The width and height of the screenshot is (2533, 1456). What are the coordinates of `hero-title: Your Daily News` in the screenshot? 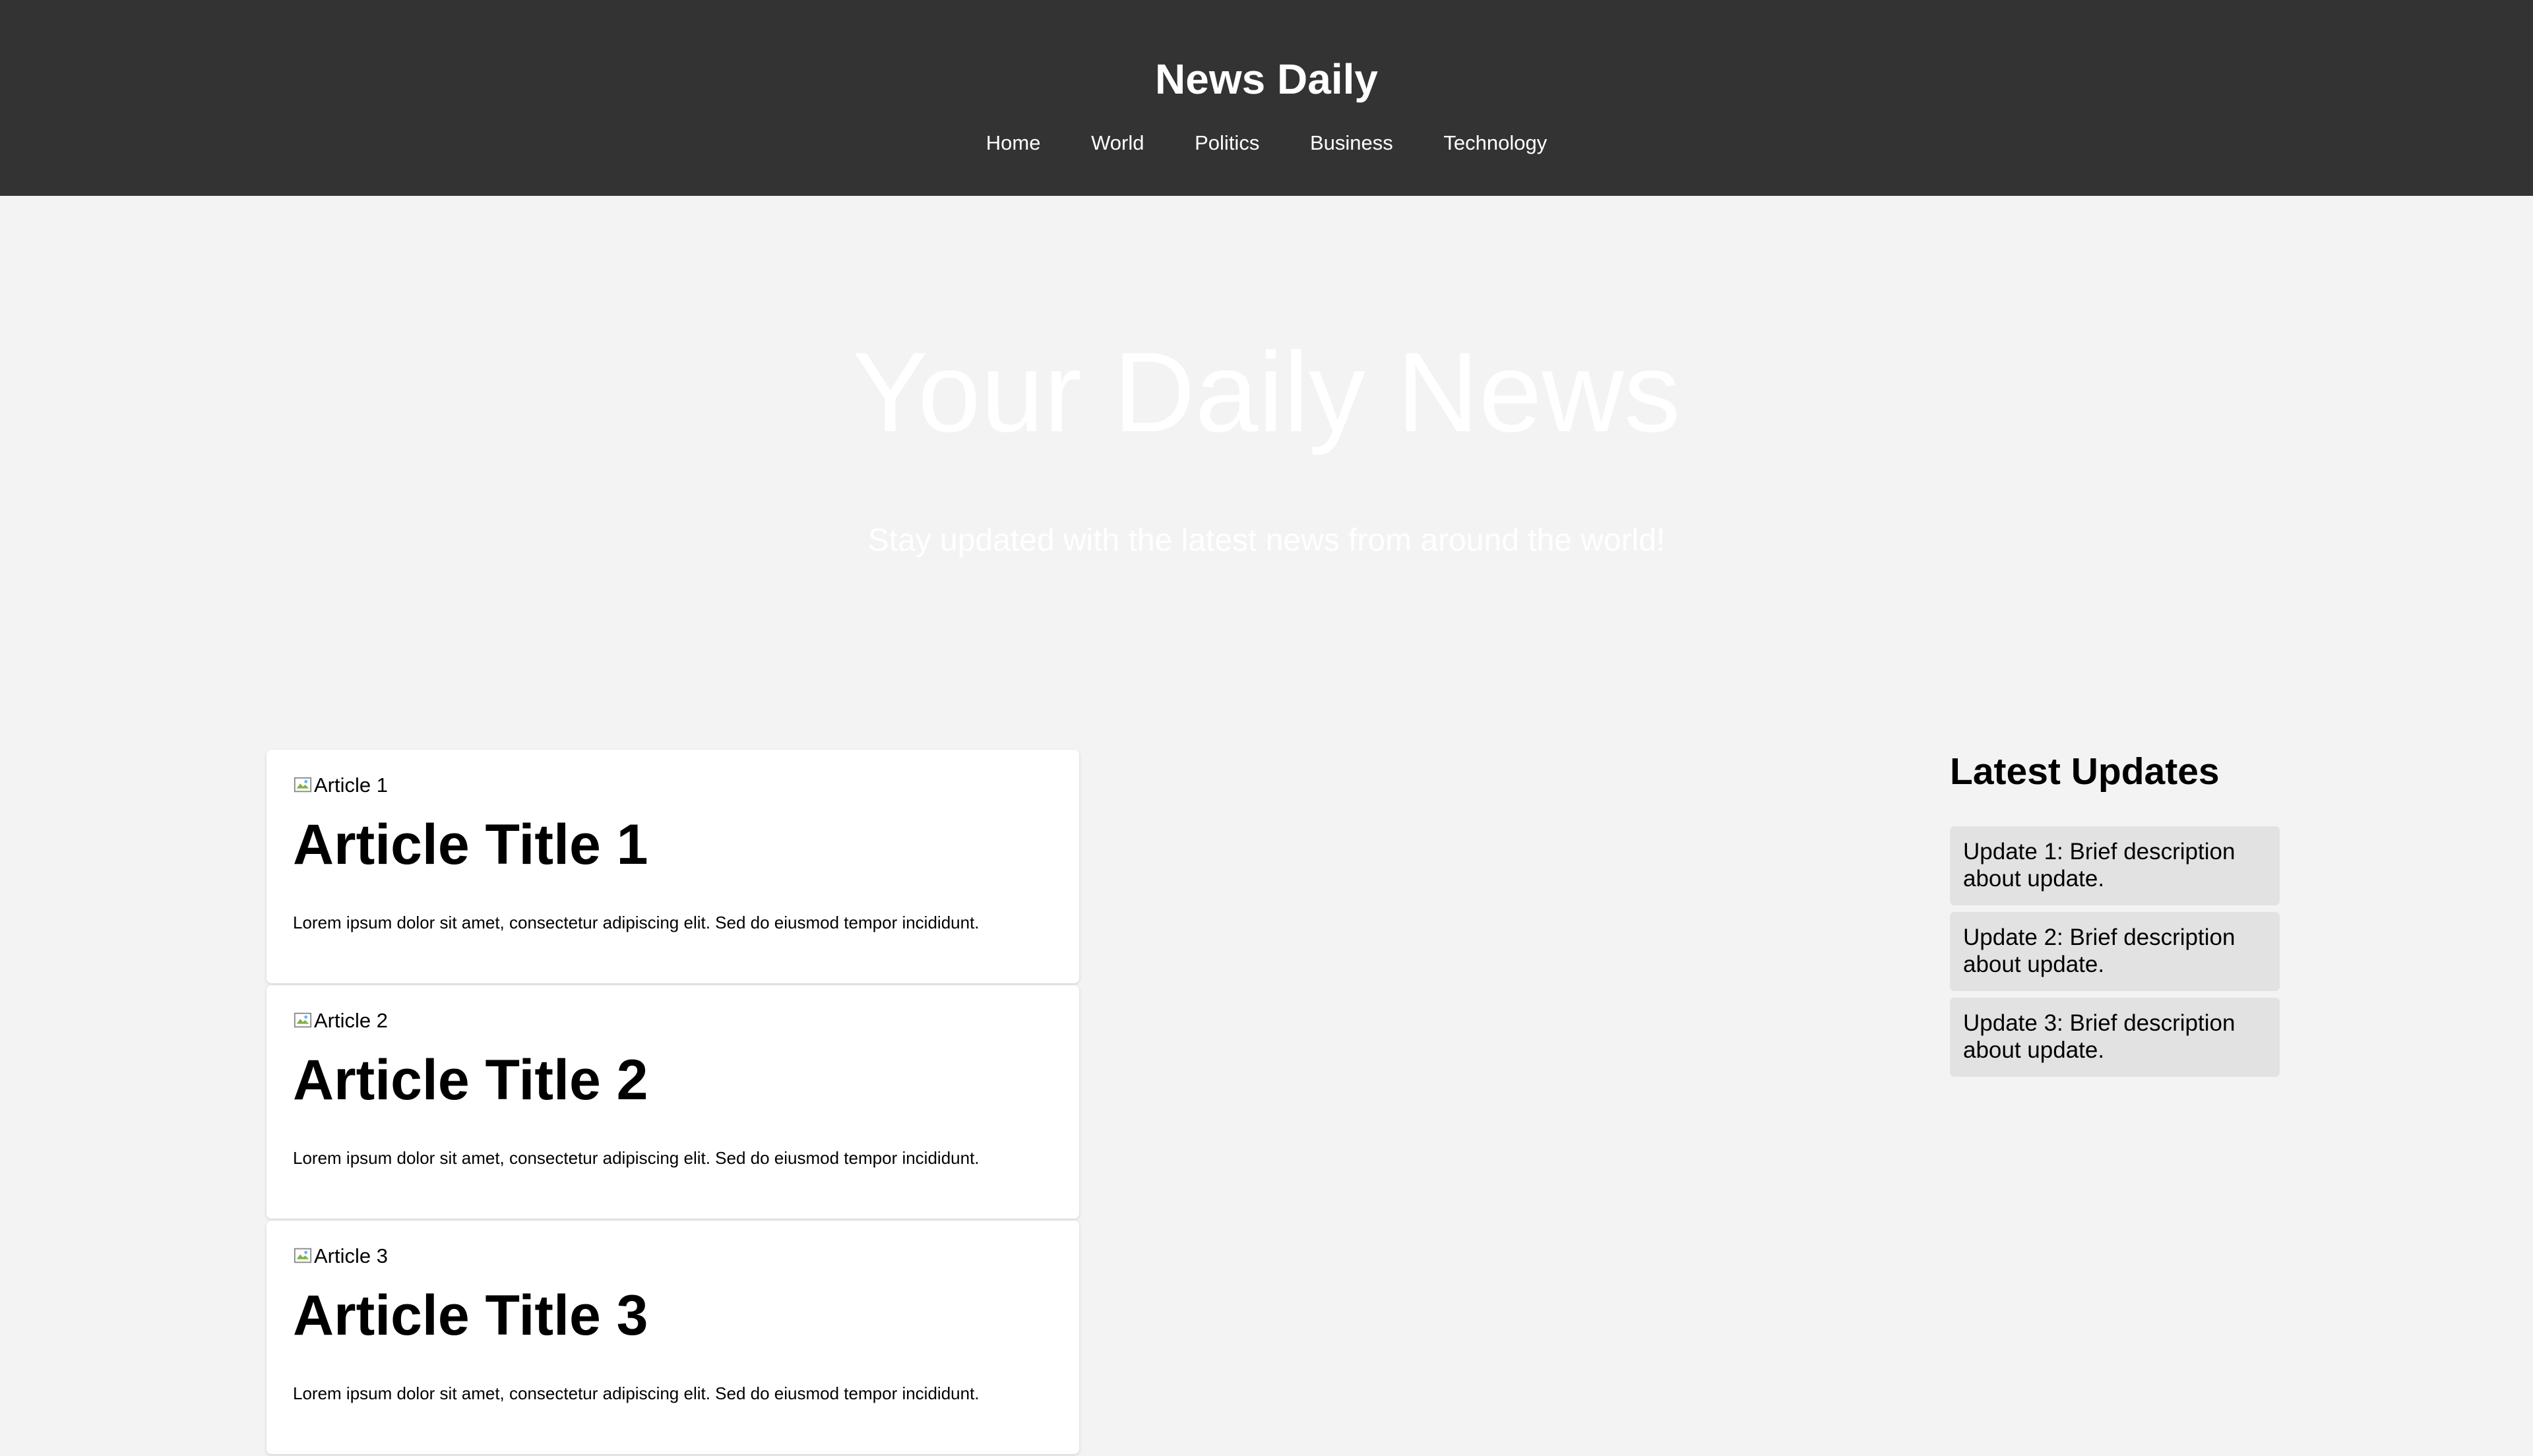 It's located at (1266, 392).